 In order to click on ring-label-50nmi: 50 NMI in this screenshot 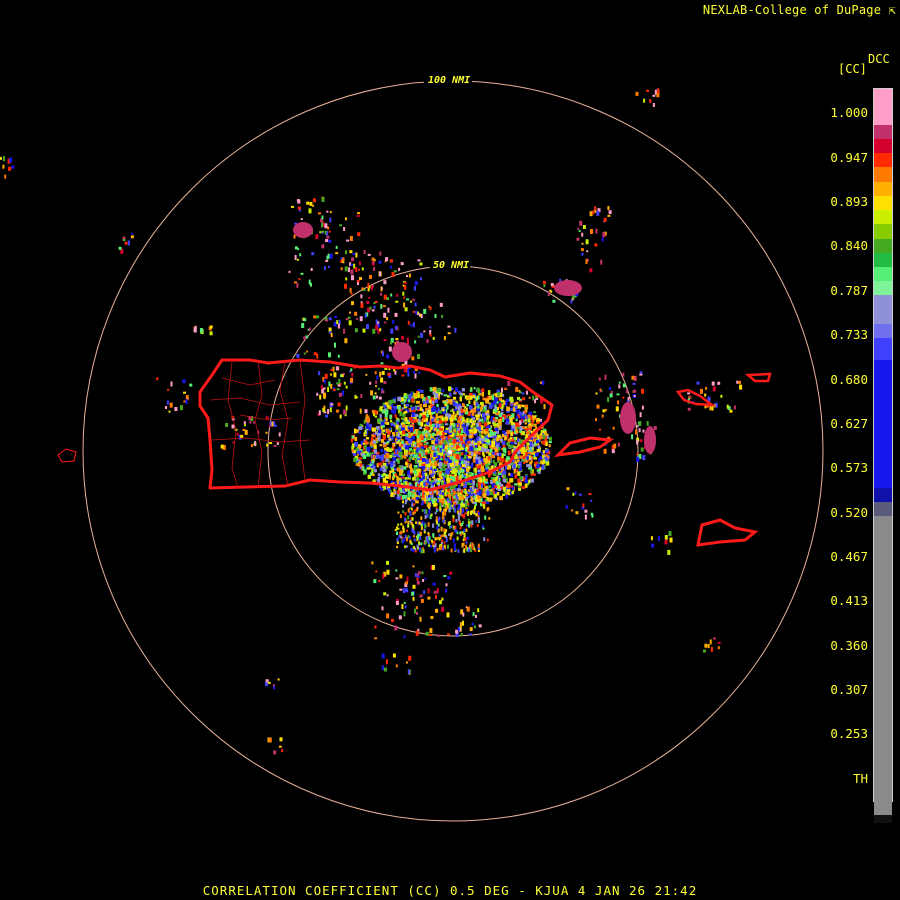, I will do `click(451, 265)`.